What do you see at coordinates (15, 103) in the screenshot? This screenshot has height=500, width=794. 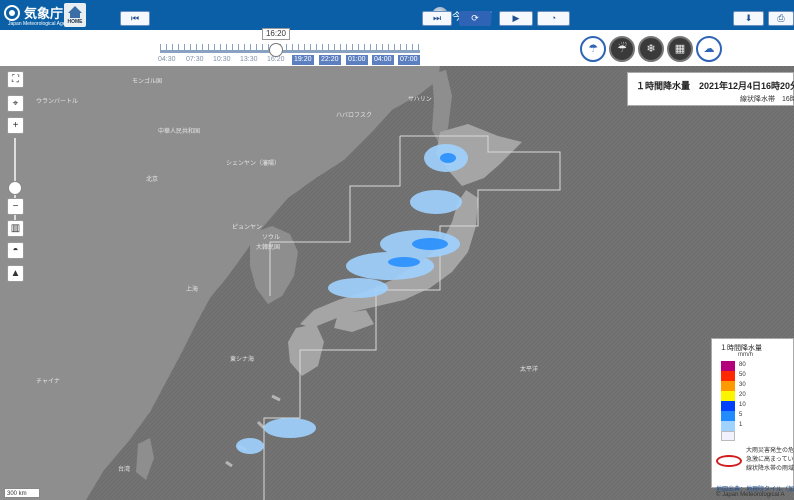 I see `location-button: ⌖` at bounding box center [15, 103].